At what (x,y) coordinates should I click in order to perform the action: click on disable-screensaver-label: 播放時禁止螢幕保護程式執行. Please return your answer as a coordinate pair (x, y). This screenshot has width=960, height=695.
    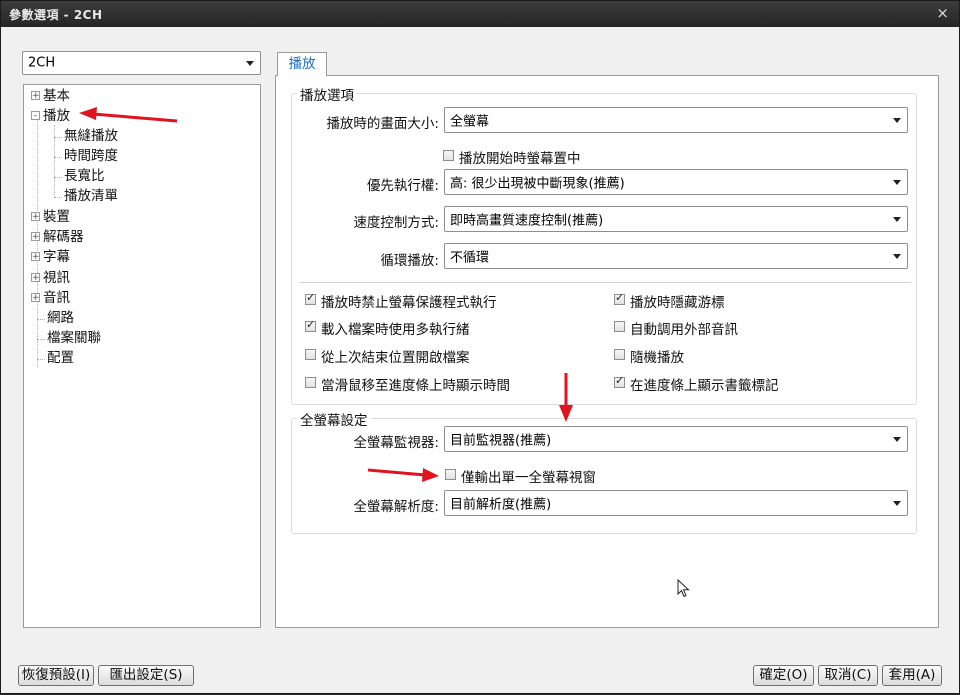
    Looking at the image, I should click on (409, 303).